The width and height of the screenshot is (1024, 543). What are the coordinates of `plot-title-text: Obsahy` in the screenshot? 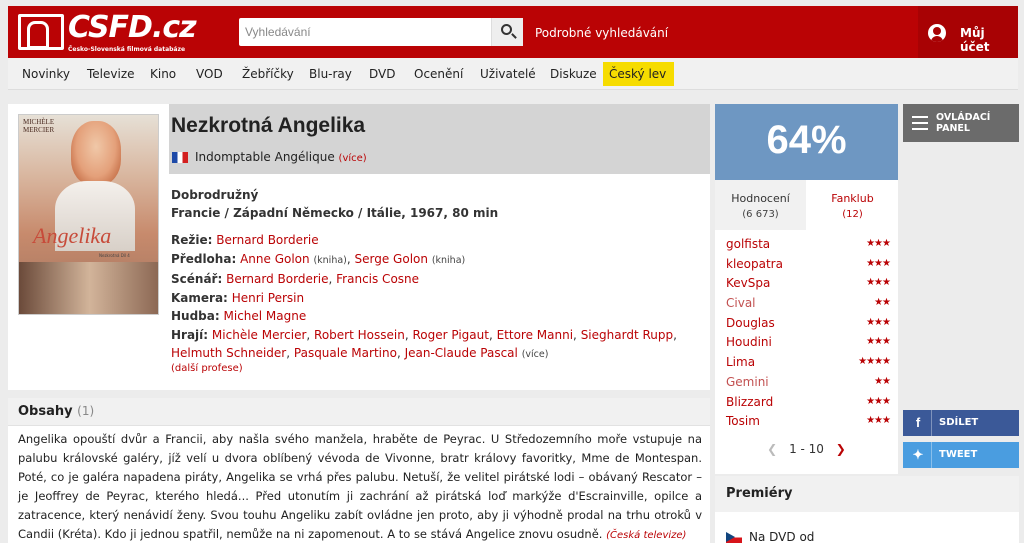 It's located at (45, 411).